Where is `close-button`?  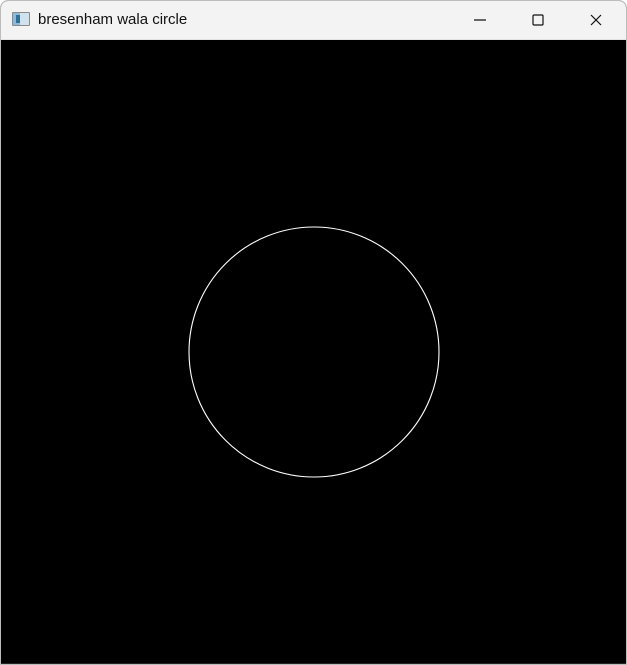
close-button is located at coordinates (596, 20).